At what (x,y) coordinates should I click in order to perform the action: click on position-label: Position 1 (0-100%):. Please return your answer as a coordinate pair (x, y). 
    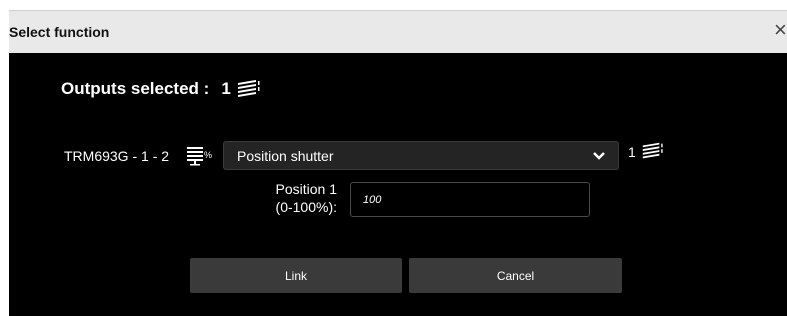
    Looking at the image, I should click on (293, 198).